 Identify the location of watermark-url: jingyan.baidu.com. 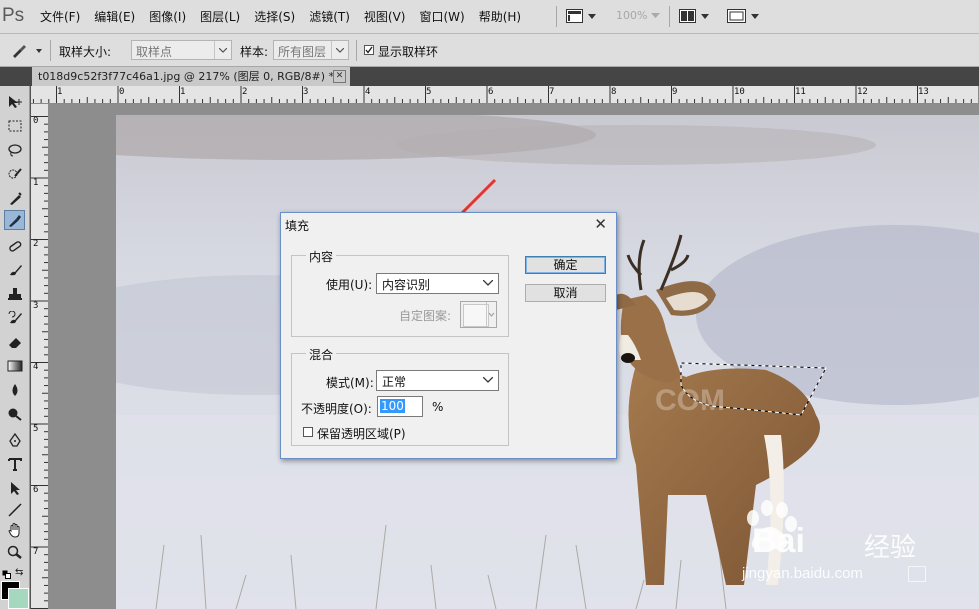
(802, 573).